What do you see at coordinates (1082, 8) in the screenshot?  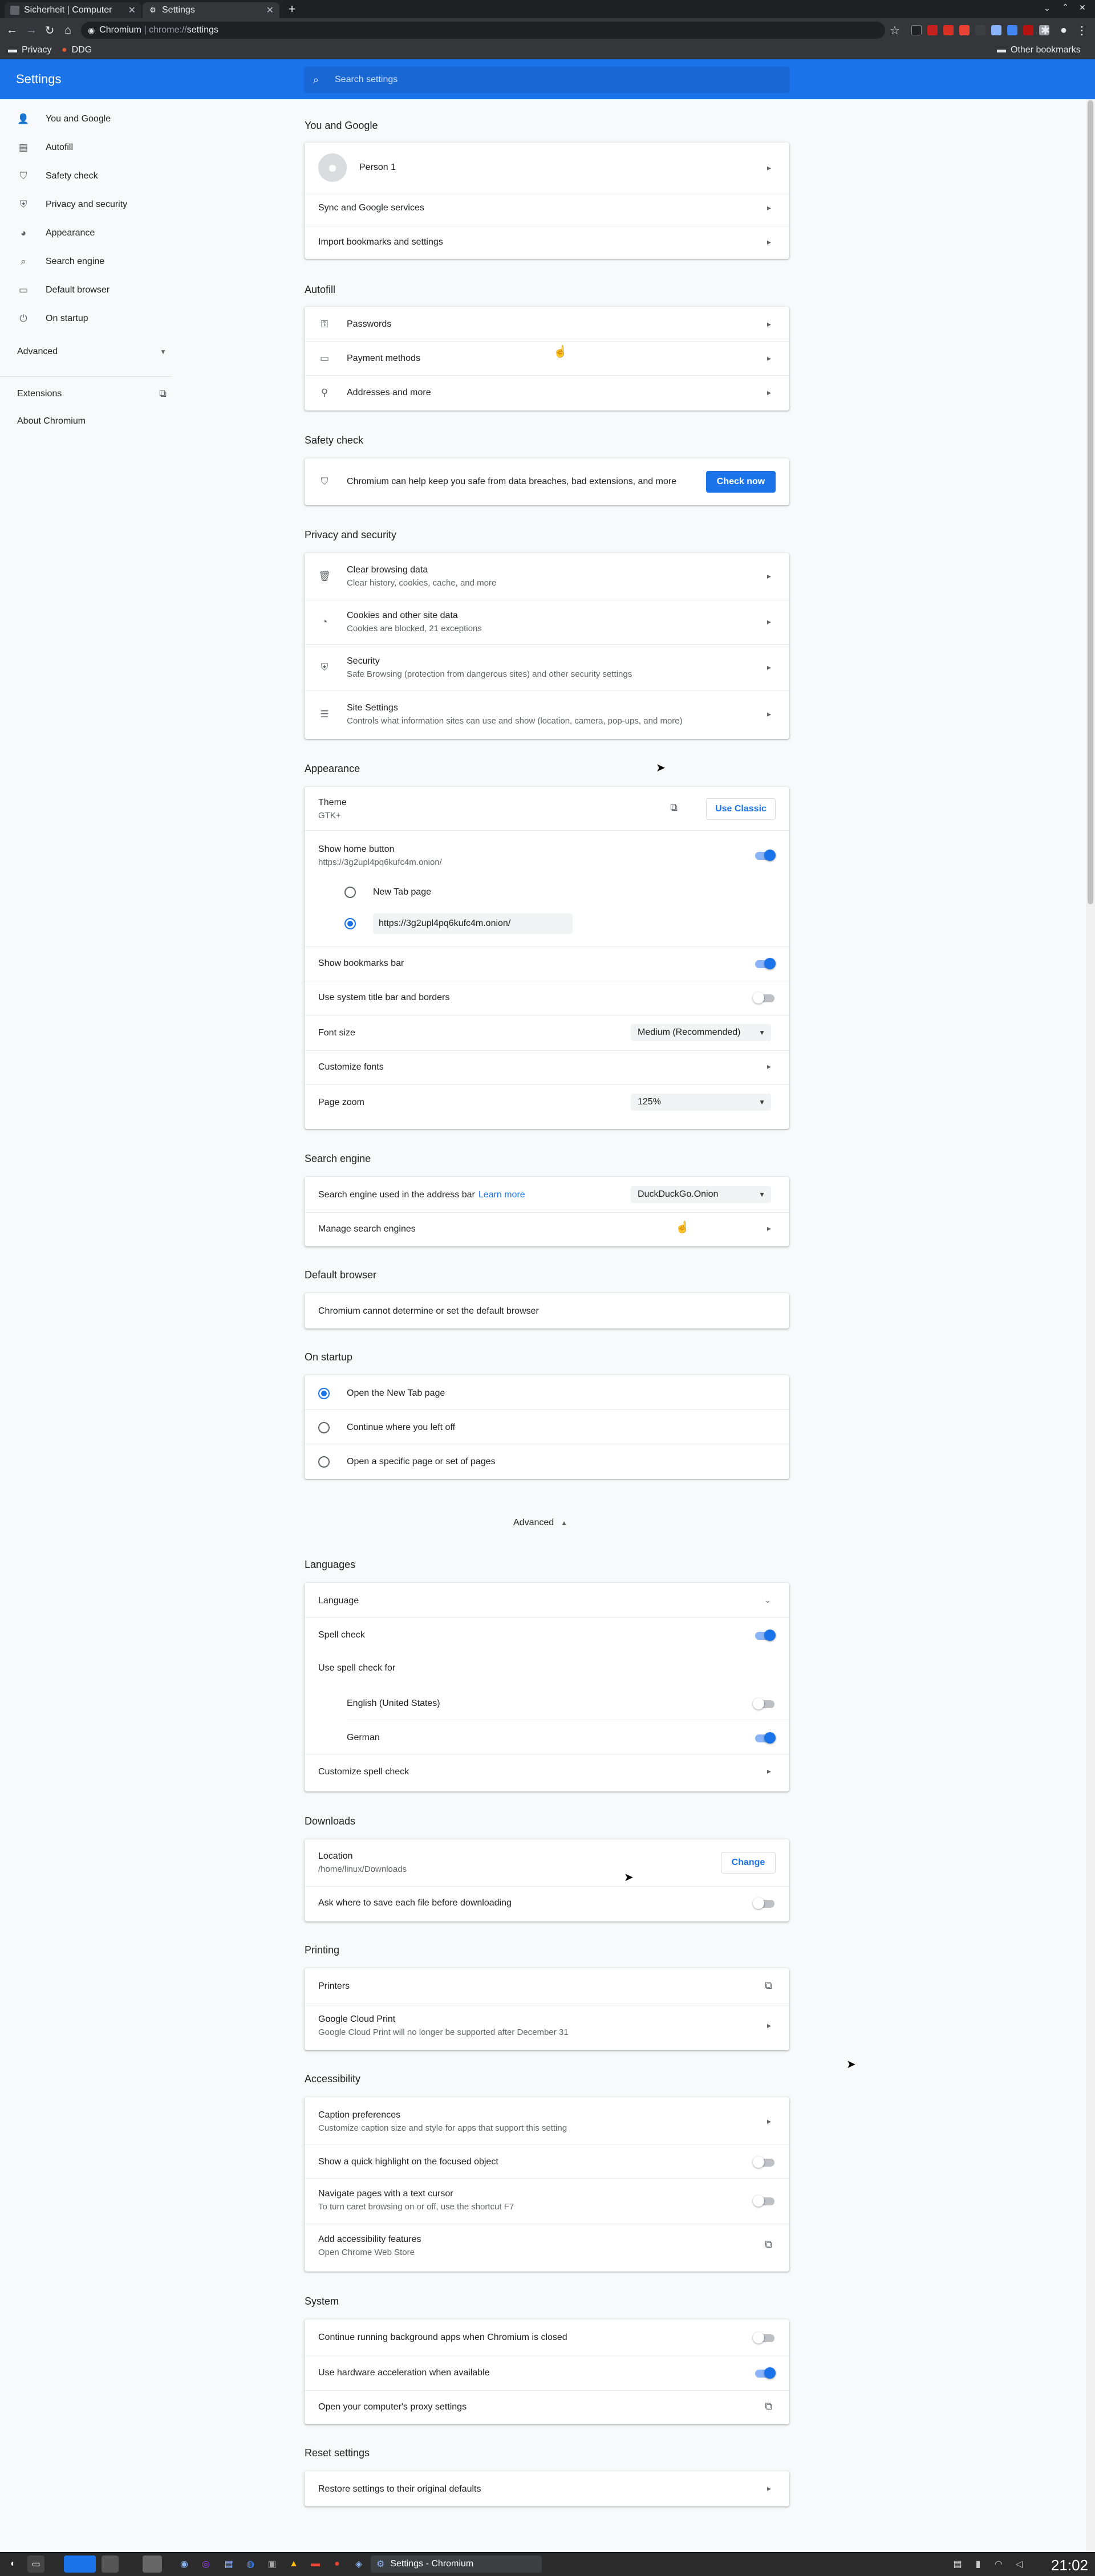 I see `close-window-icon: ✕` at bounding box center [1082, 8].